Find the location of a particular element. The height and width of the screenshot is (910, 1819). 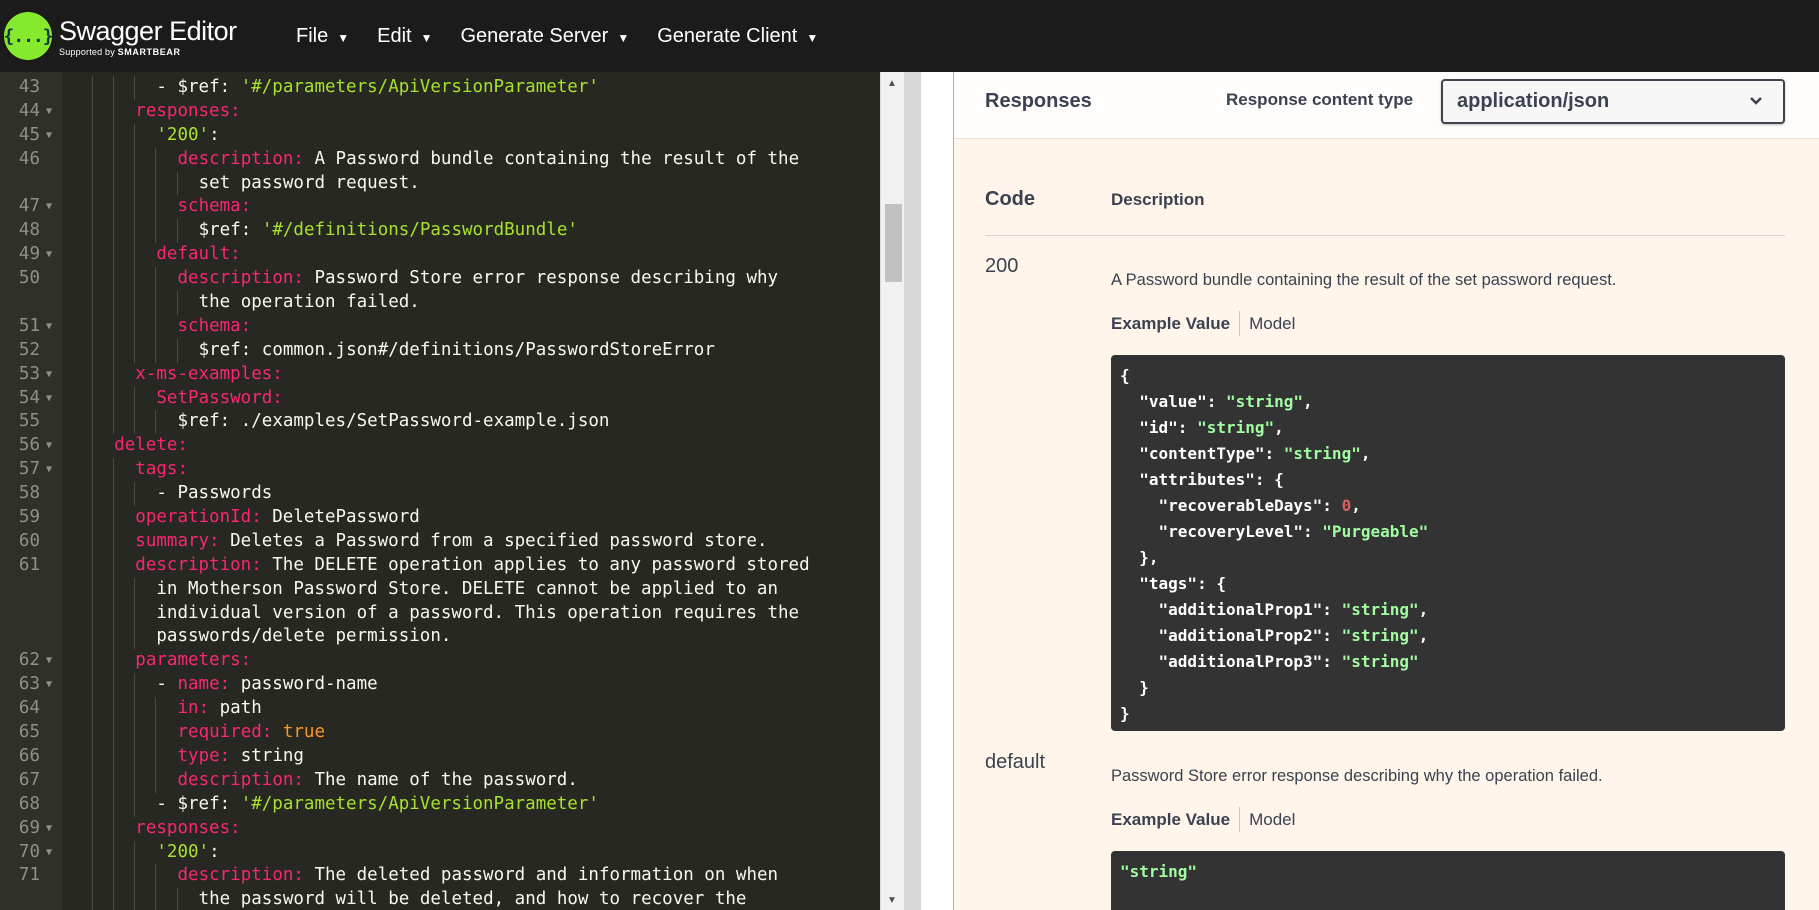

code-text: responses: is located at coordinates (187, 829).